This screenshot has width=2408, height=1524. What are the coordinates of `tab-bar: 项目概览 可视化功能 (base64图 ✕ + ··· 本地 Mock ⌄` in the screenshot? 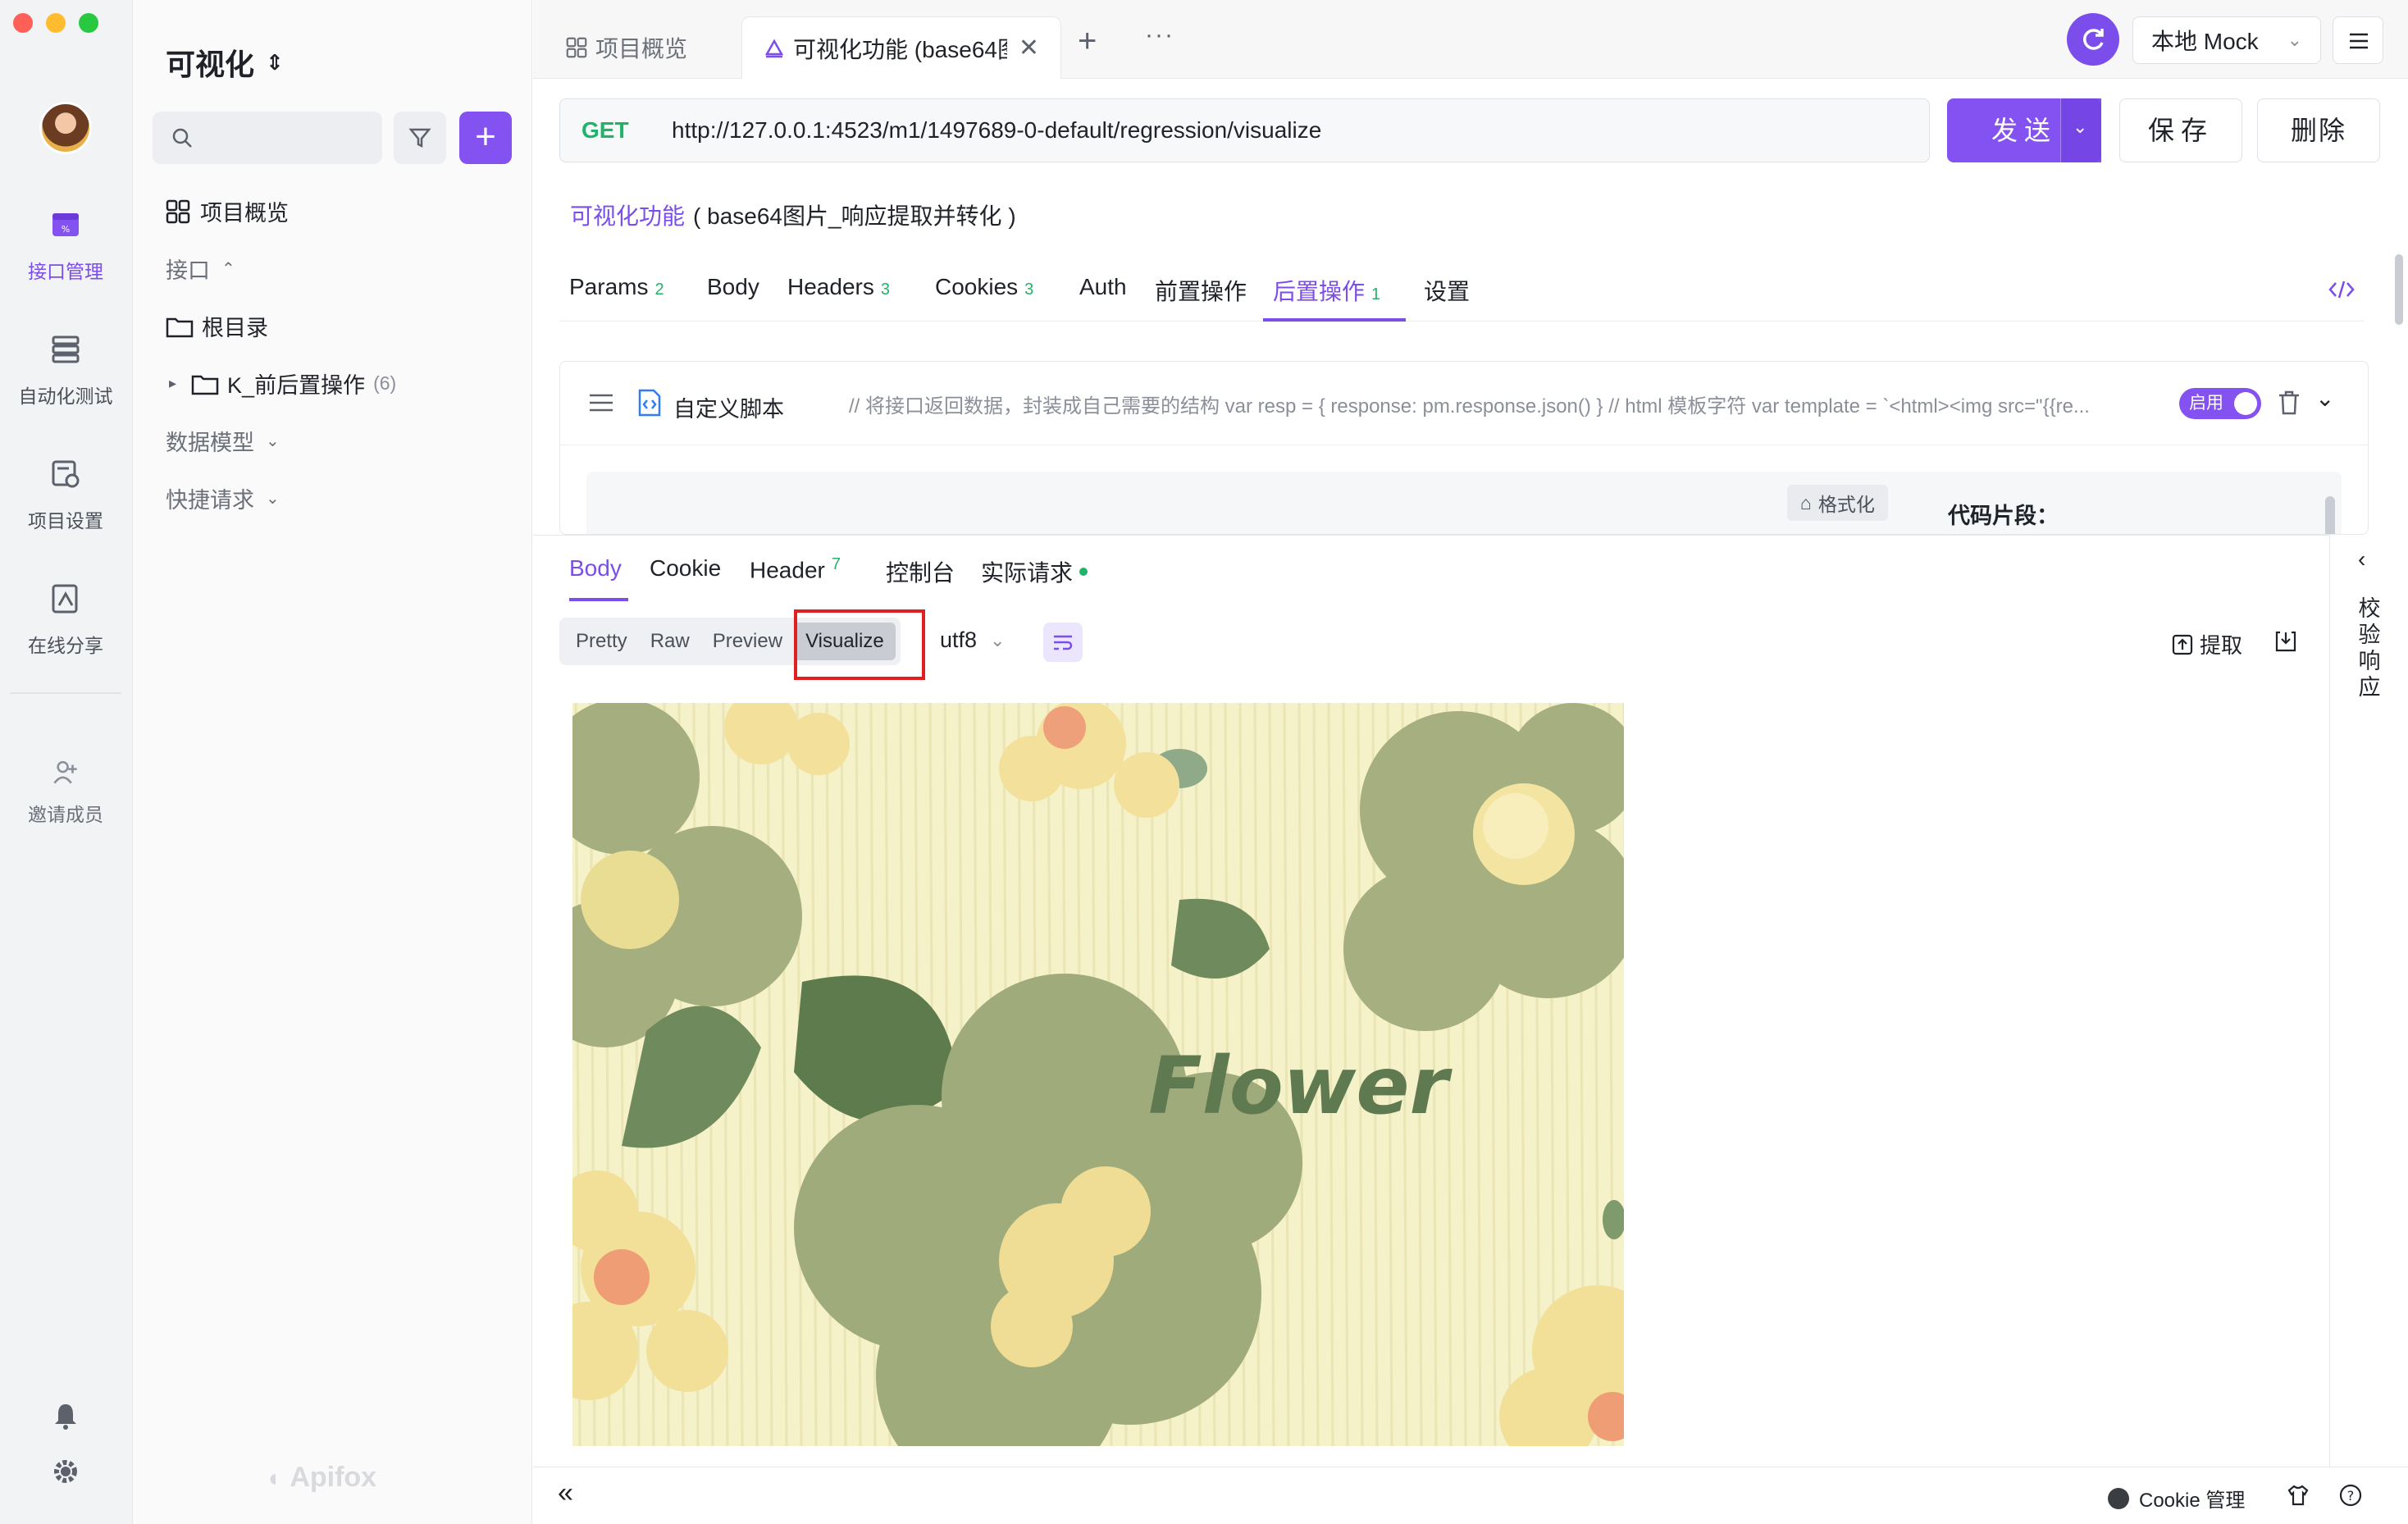 It's located at (1471, 39).